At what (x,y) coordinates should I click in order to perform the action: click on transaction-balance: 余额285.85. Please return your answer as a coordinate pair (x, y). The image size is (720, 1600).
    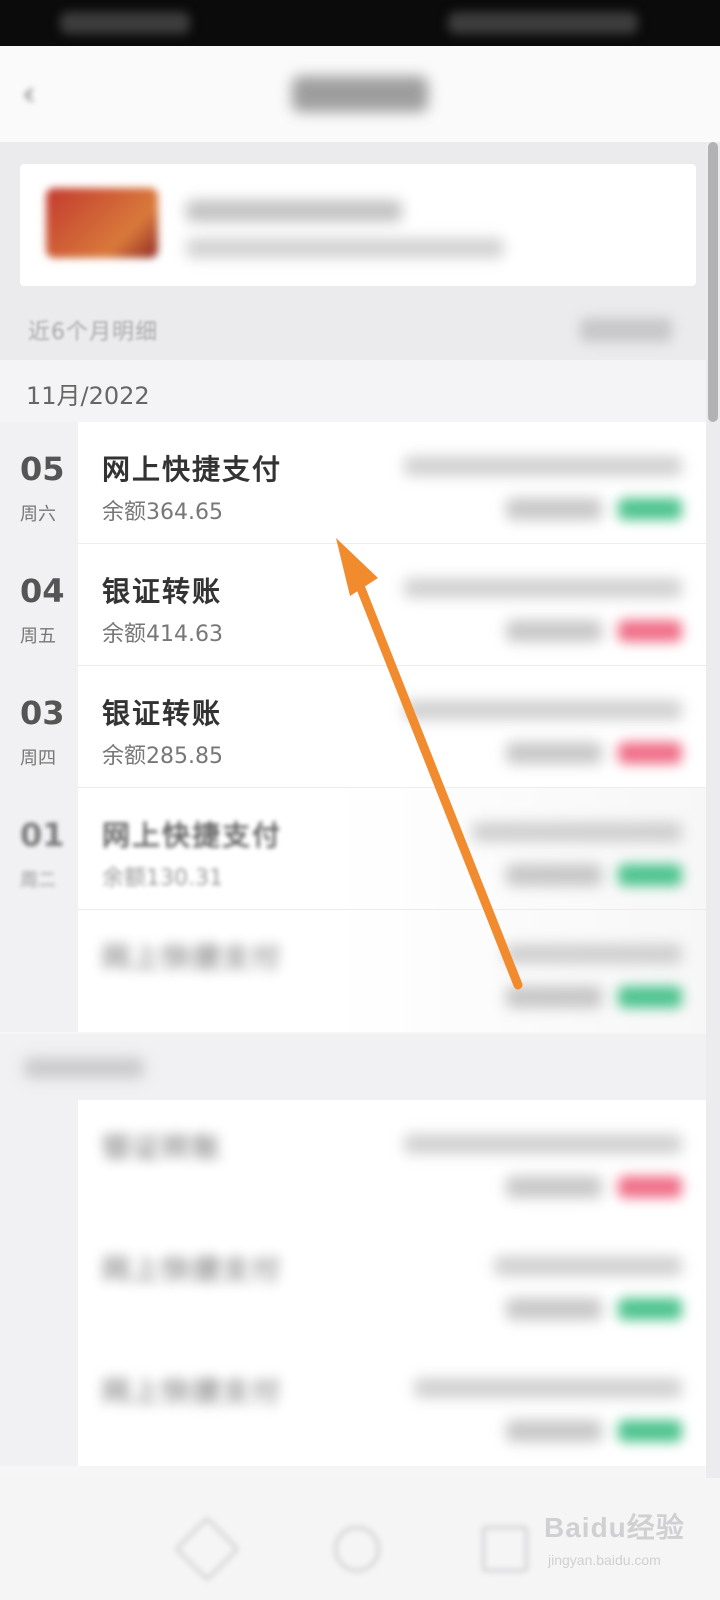
    Looking at the image, I should click on (162, 756).